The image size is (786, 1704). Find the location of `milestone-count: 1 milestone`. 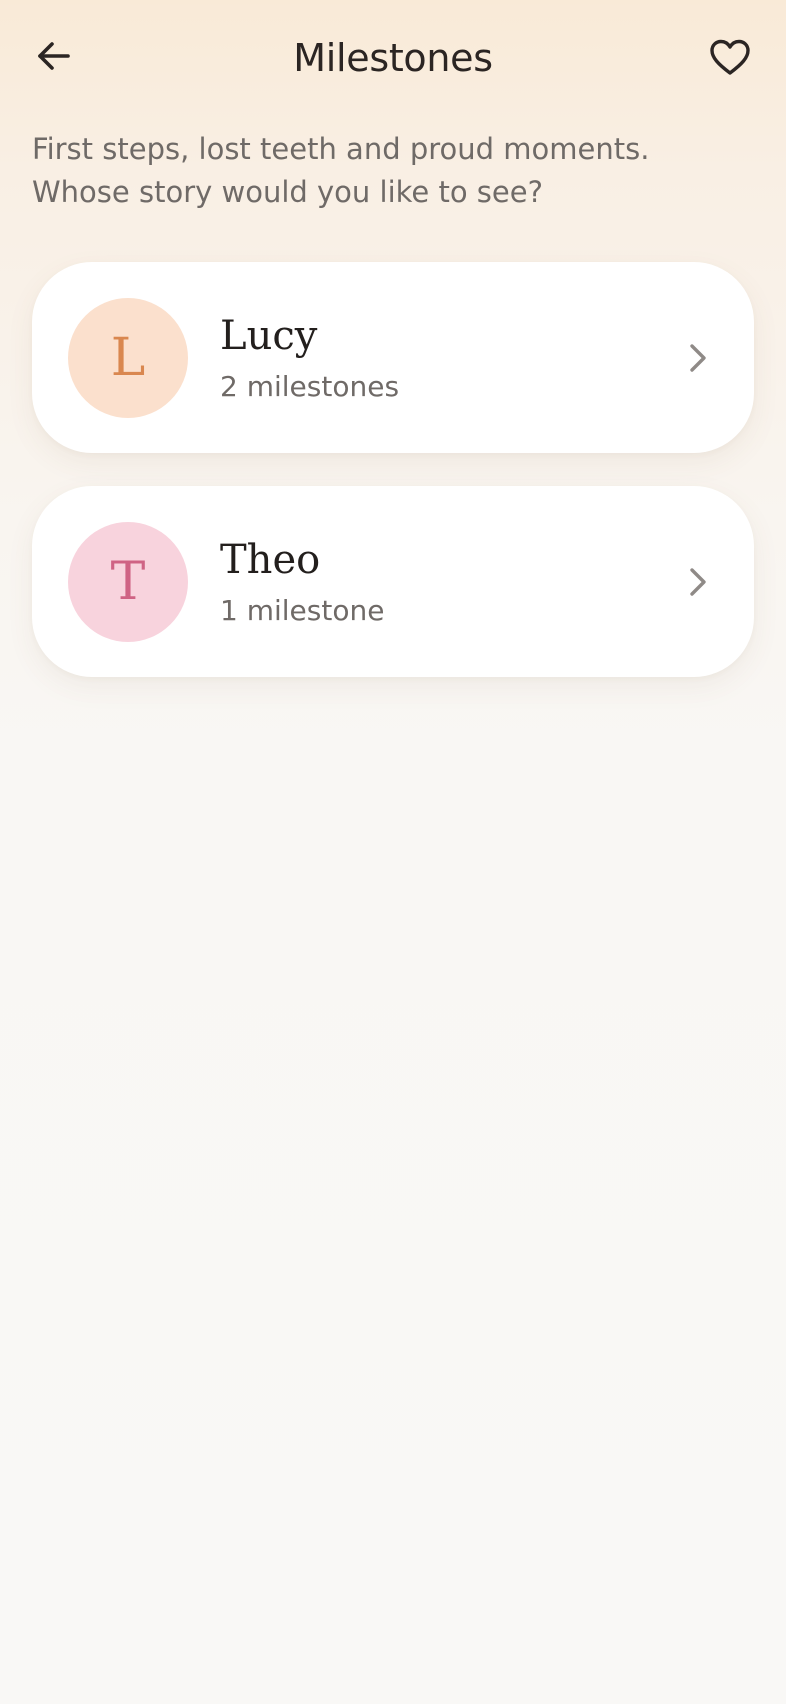

milestone-count: 1 milestone is located at coordinates (302, 610).